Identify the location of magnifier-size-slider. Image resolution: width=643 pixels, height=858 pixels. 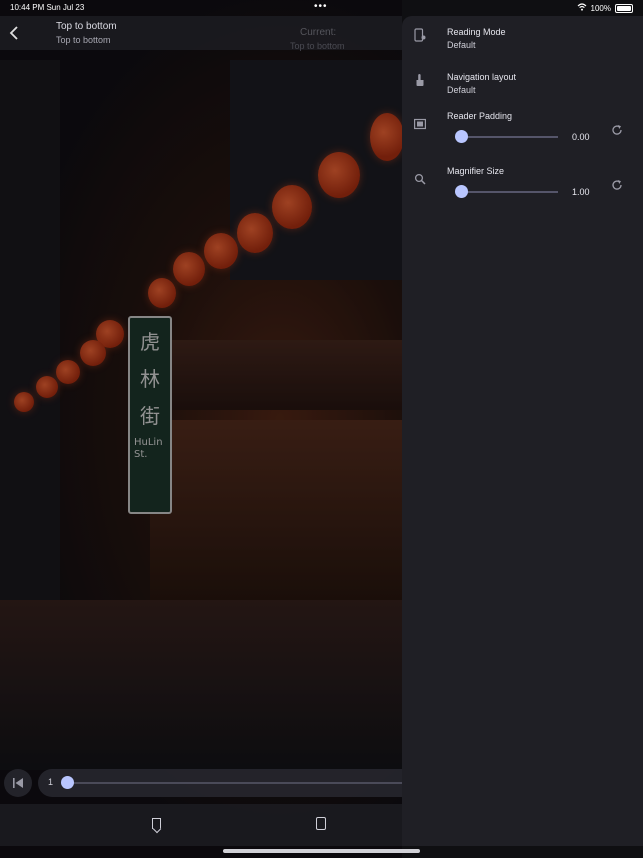
(508, 192).